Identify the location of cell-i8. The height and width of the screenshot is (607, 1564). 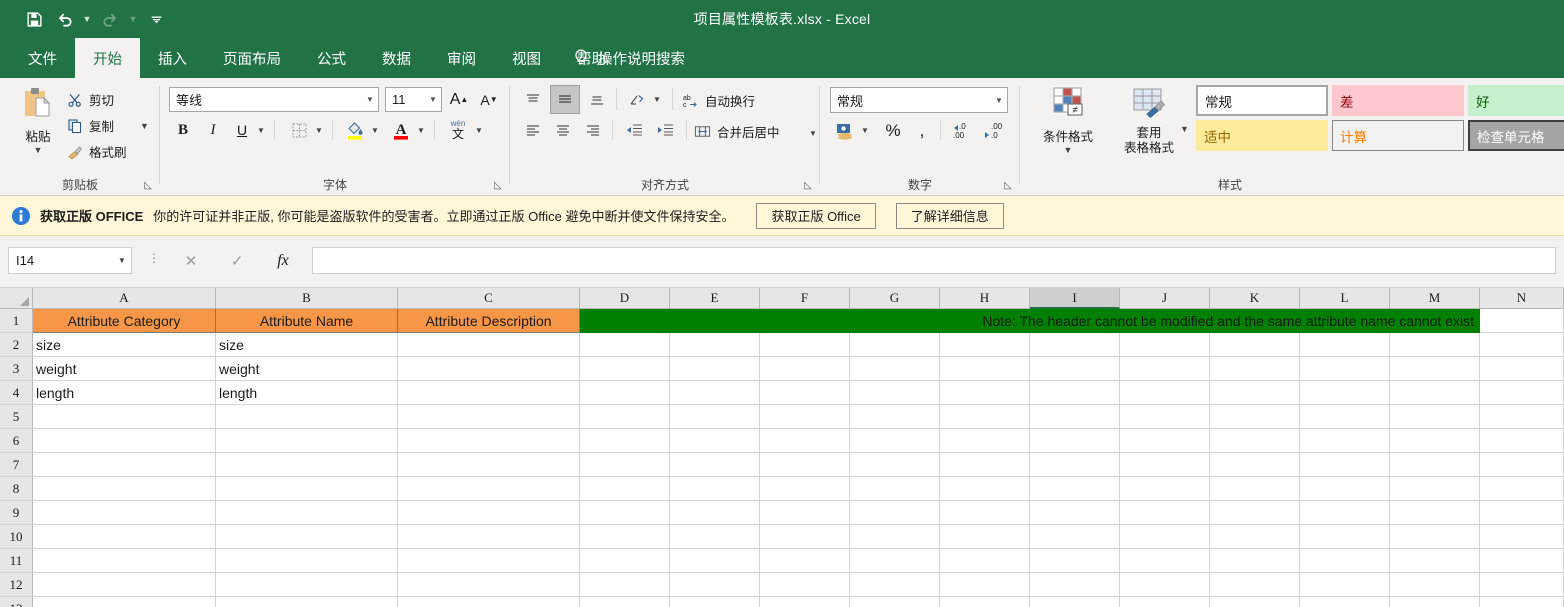
(1075, 489).